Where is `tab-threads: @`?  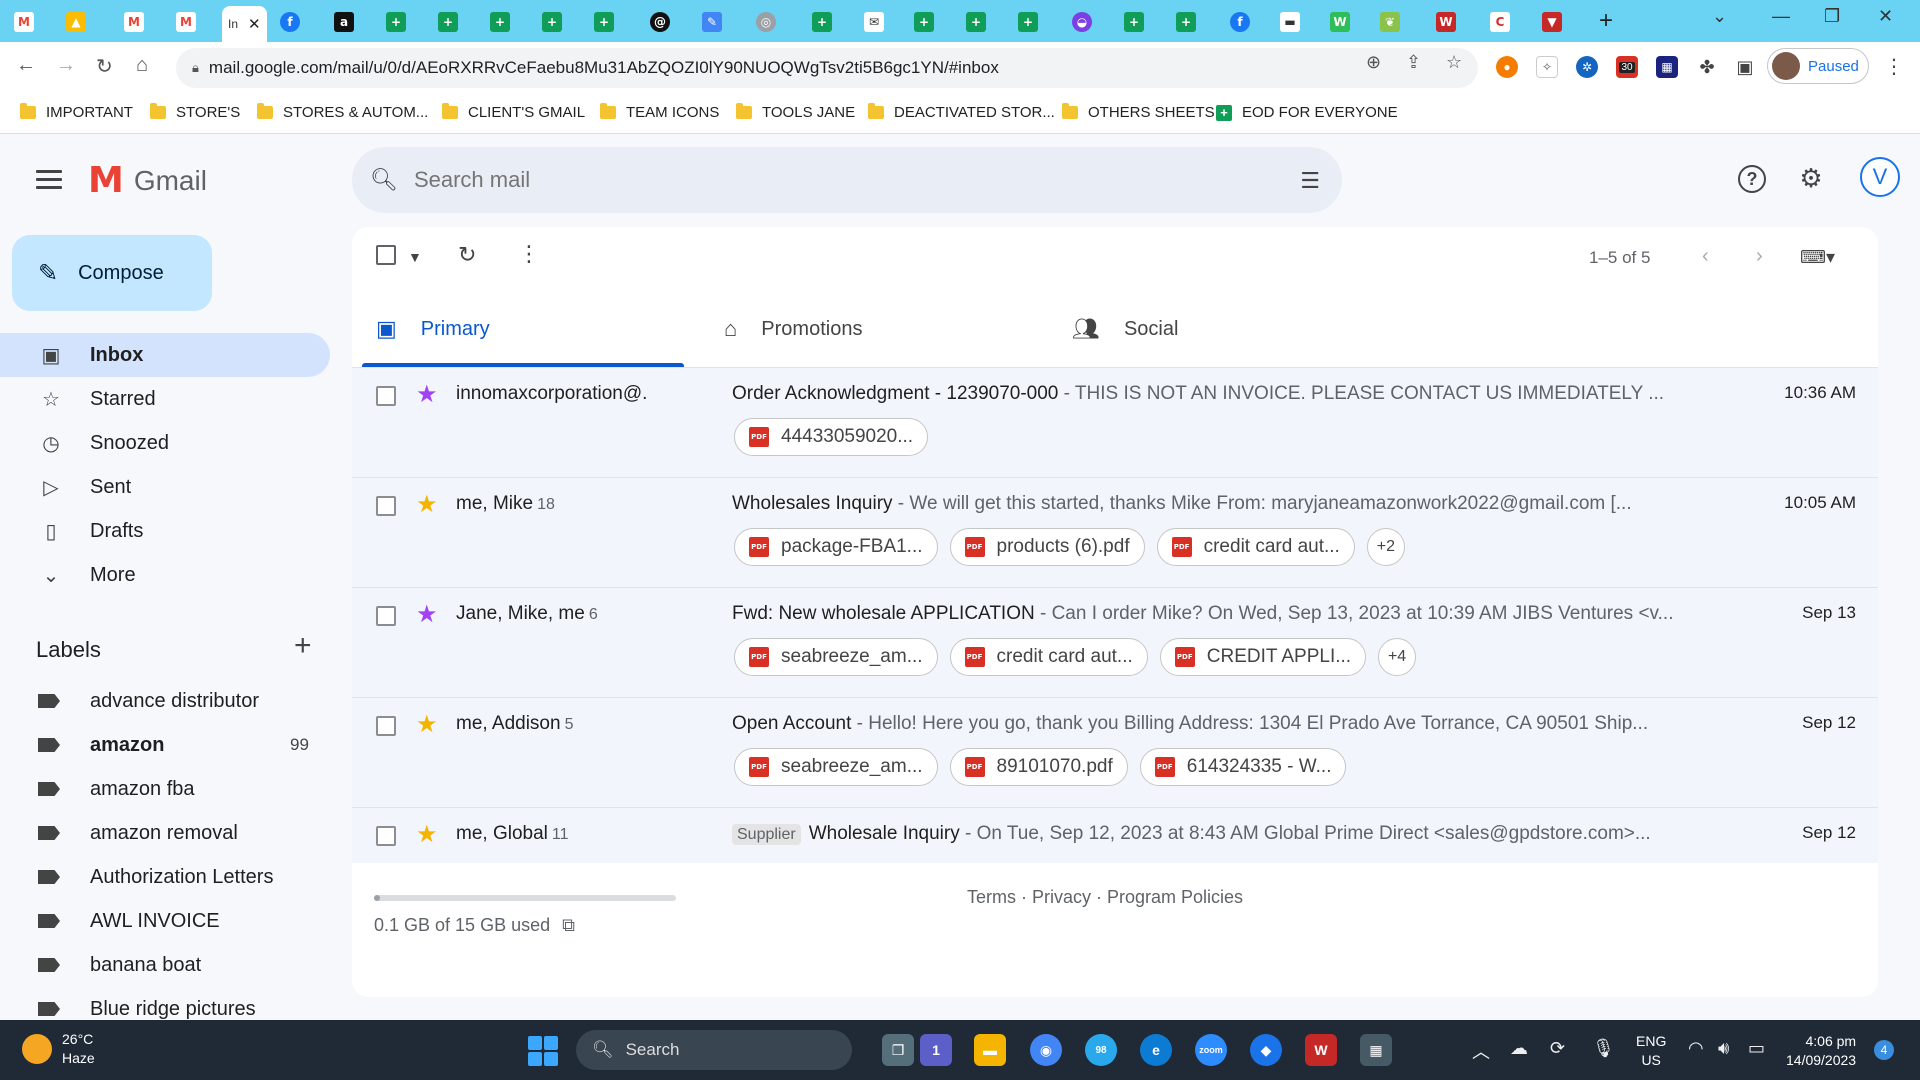
tab-threads: @ is located at coordinates (660, 22).